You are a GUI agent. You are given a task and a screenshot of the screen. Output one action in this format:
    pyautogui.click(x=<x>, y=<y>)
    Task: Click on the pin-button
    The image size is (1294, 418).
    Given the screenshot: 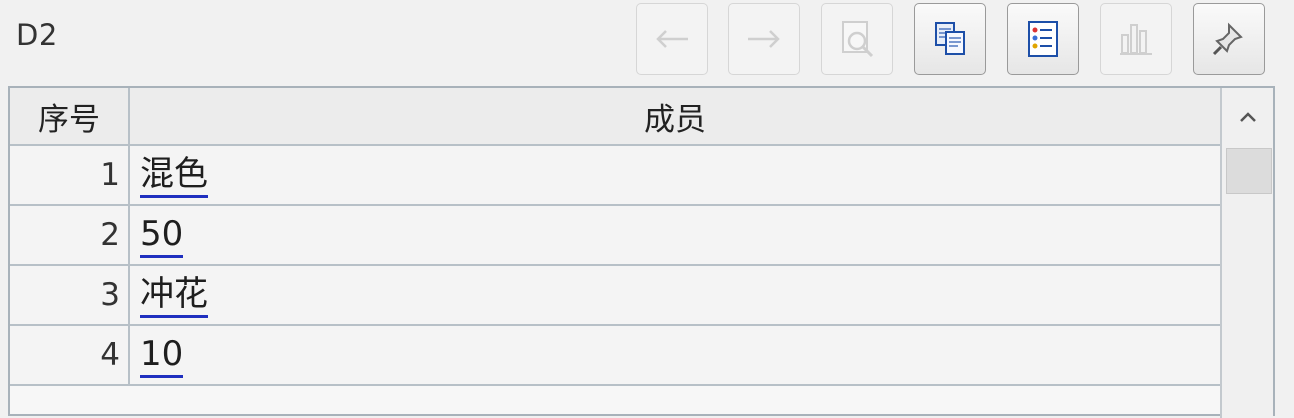 What is the action you would take?
    pyautogui.click(x=1229, y=39)
    